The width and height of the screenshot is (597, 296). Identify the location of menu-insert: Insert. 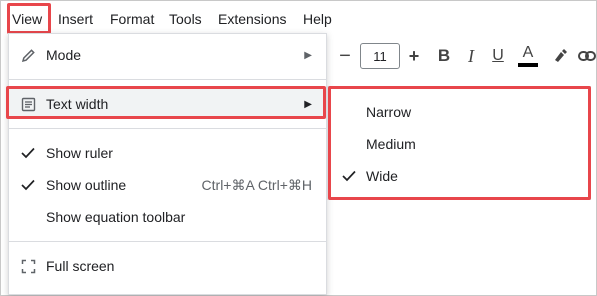
(75, 19).